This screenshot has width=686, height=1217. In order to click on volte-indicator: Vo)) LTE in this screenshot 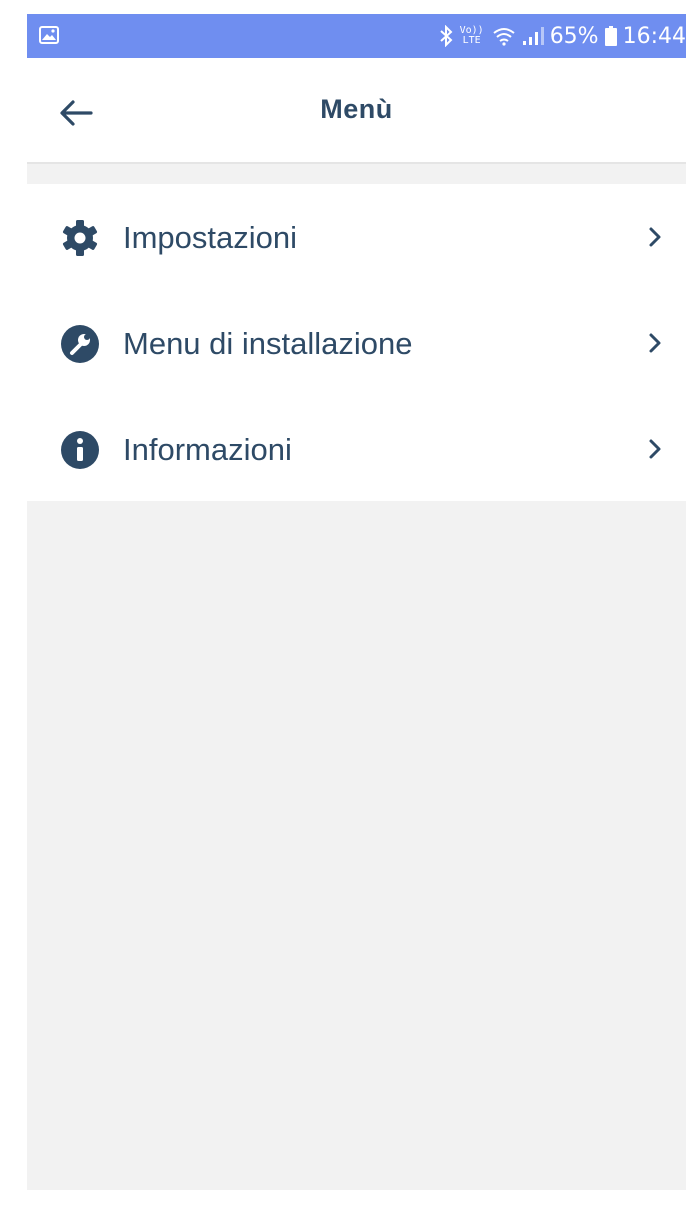, I will do `click(472, 36)`.